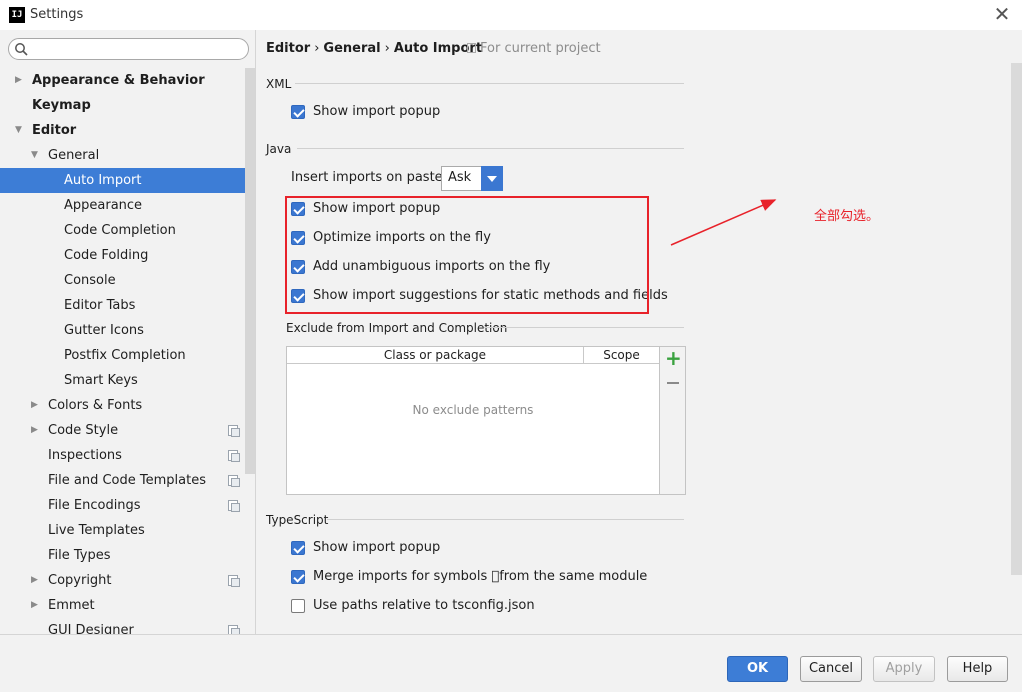 The image size is (1022, 692). Describe the element at coordinates (127, 530) in the screenshot. I see `tree-item-live-templates: Live Templates` at that location.